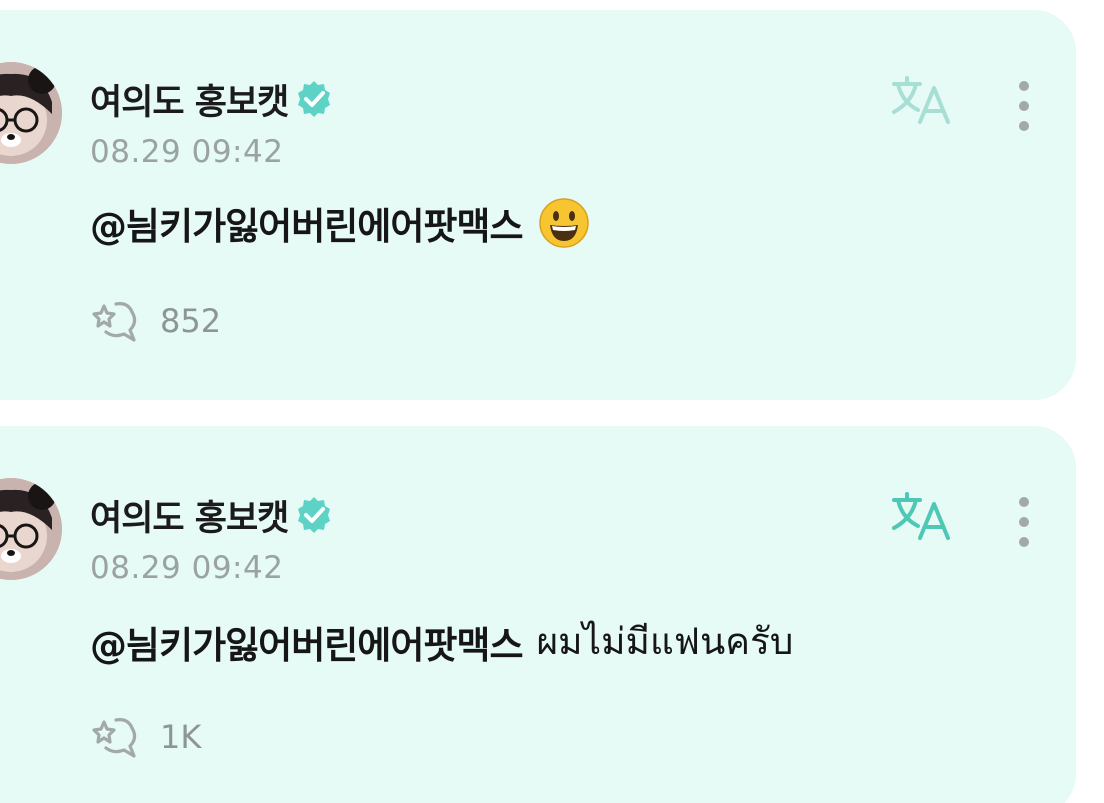 This screenshot has height=803, width=1104. I want to click on reaction-bar: 852, so click(155, 321).